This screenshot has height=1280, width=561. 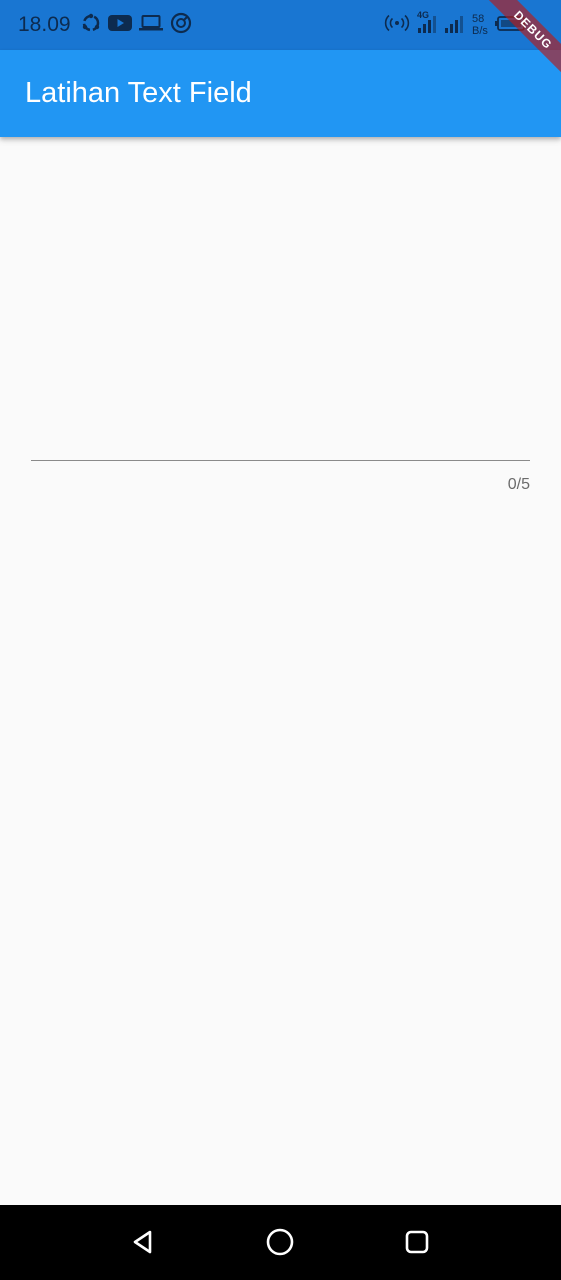 I want to click on app-title: Latihan Text Field, so click(x=138, y=93).